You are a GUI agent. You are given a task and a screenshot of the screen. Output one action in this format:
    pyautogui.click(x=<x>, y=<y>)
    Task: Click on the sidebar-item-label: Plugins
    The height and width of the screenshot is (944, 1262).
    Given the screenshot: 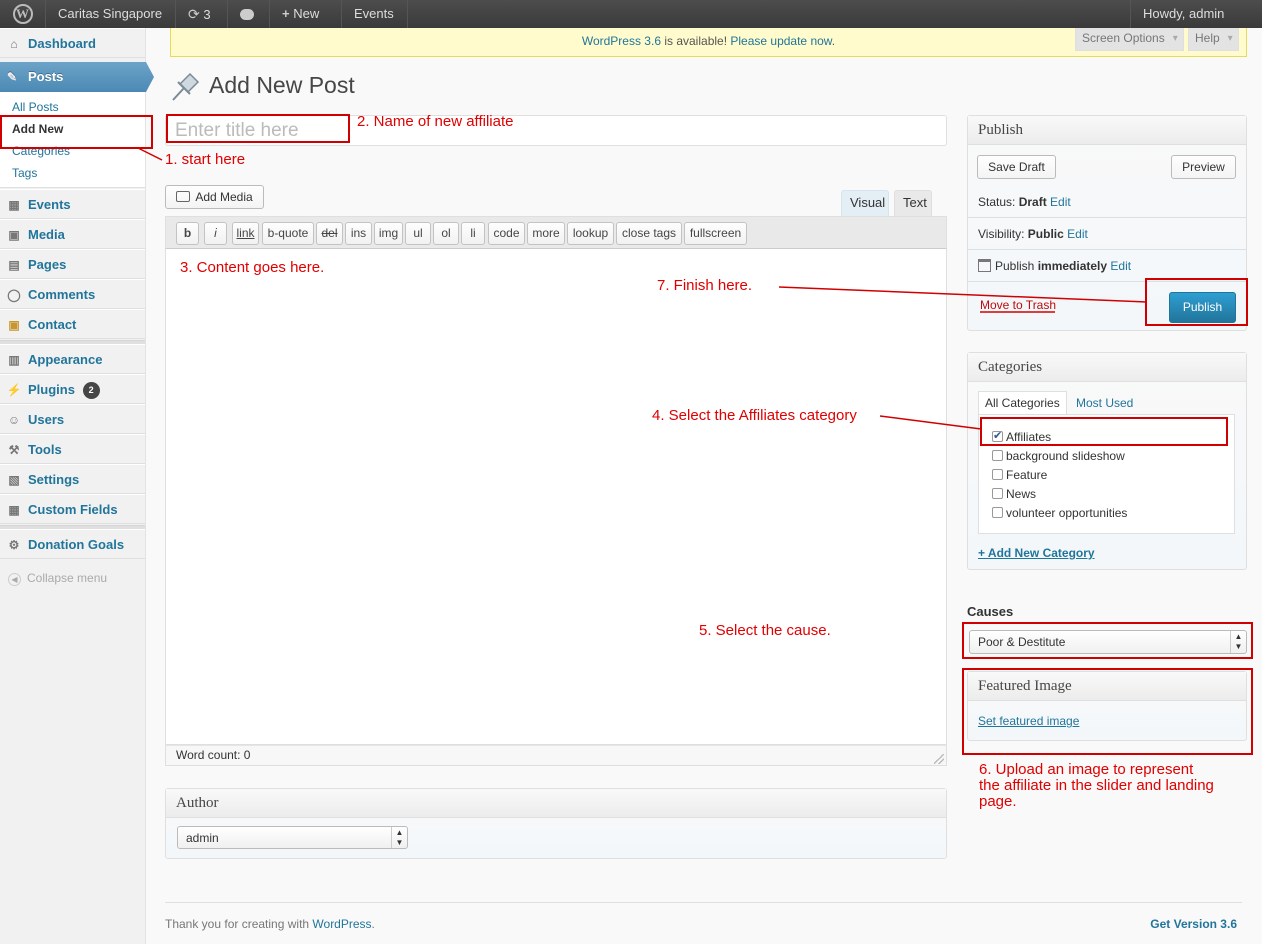 What is the action you would take?
    pyautogui.click(x=51, y=389)
    